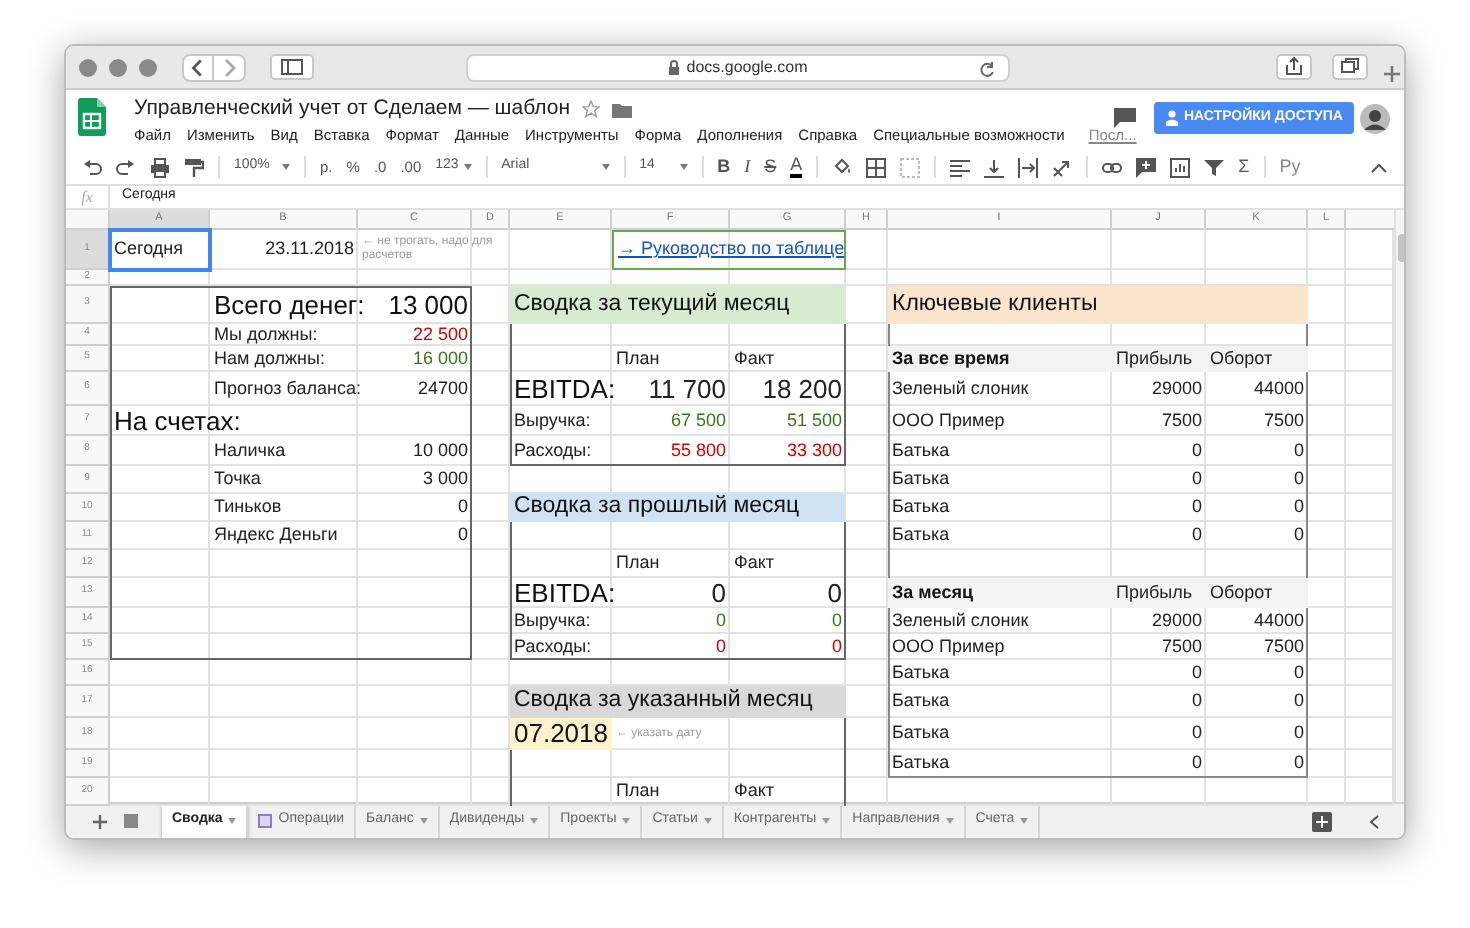 The height and width of the screenshot is (928, 1470). What do you see at coordinates (1374, 821) in the screenshot?
I see `collapse-panel-icon` at bounding box center [1374, 821].